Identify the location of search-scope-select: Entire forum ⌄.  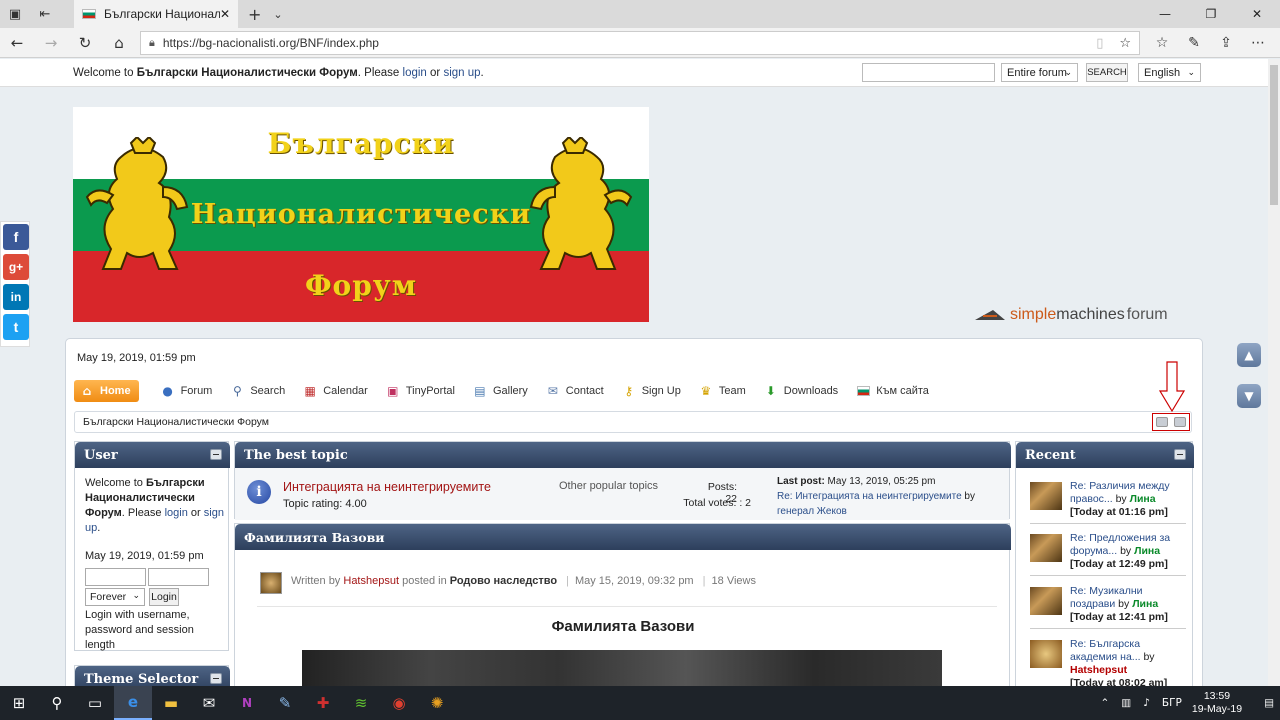
(1039, 72).